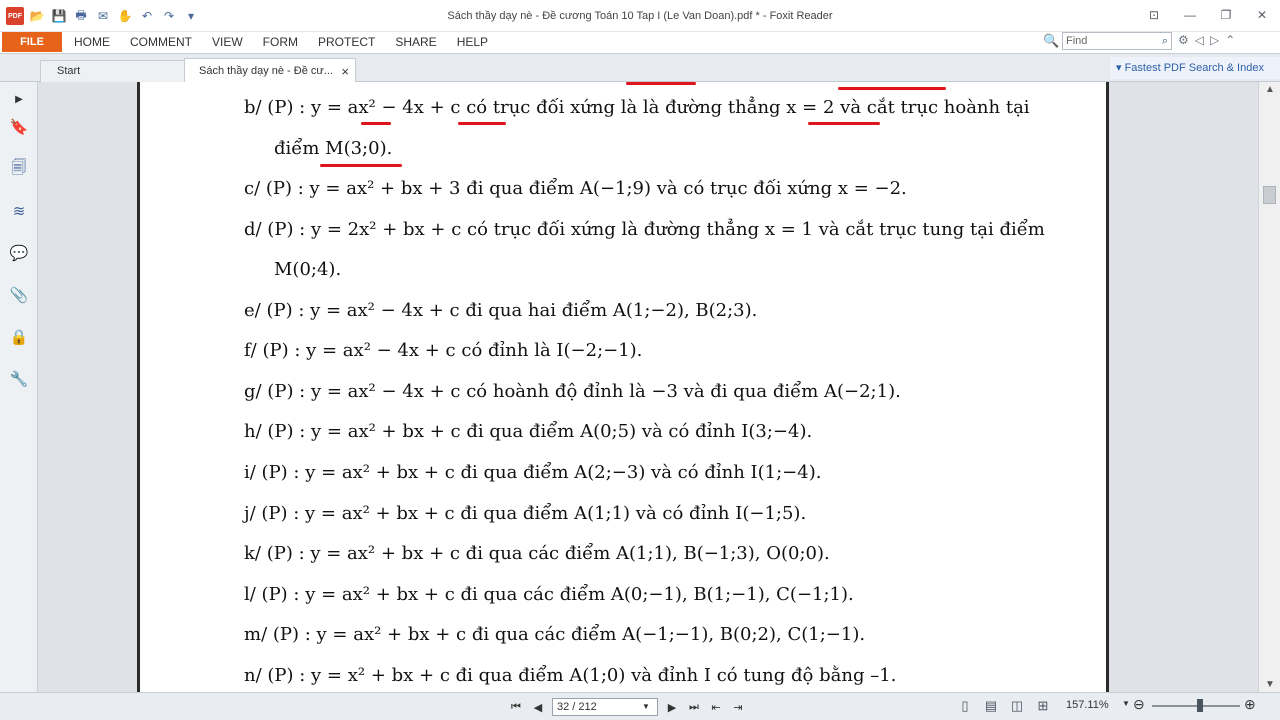  I want to click on previous-icon: ◁, so click(1199, 40).